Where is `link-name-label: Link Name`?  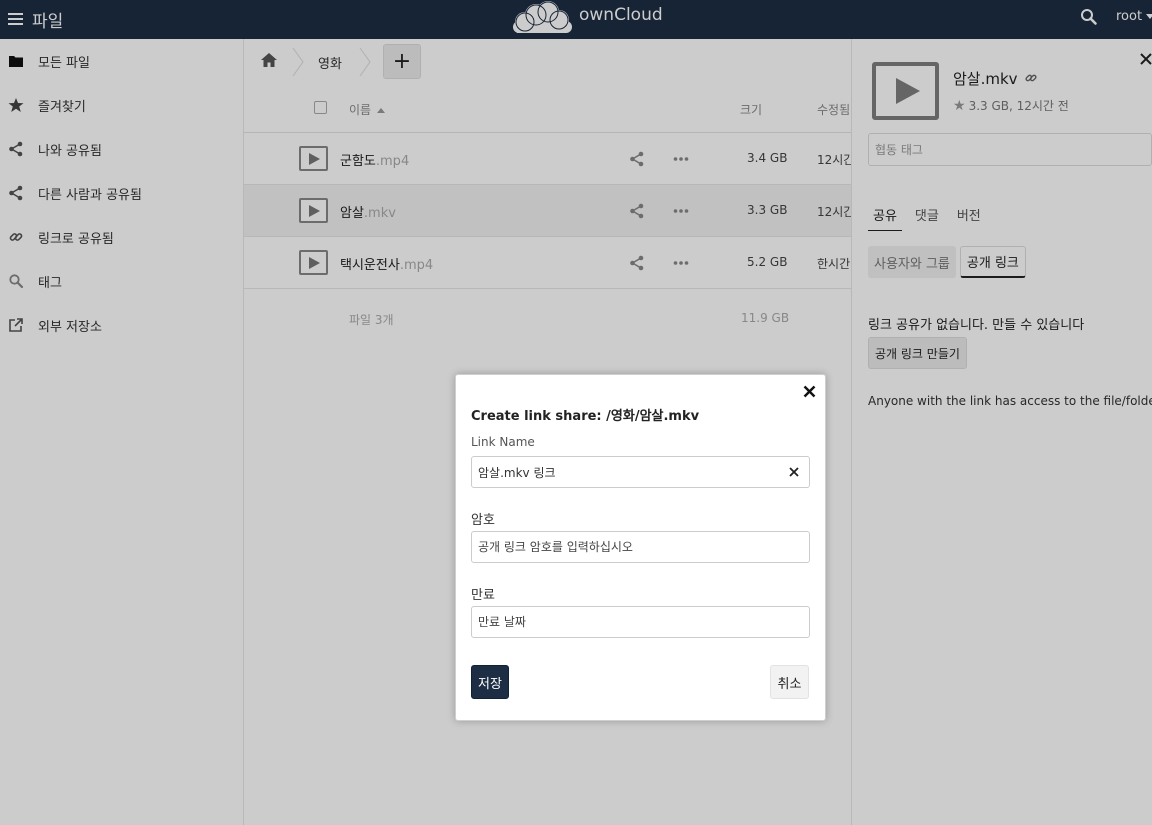 link-name-label: Link Name is located at coordinates (503, 442).